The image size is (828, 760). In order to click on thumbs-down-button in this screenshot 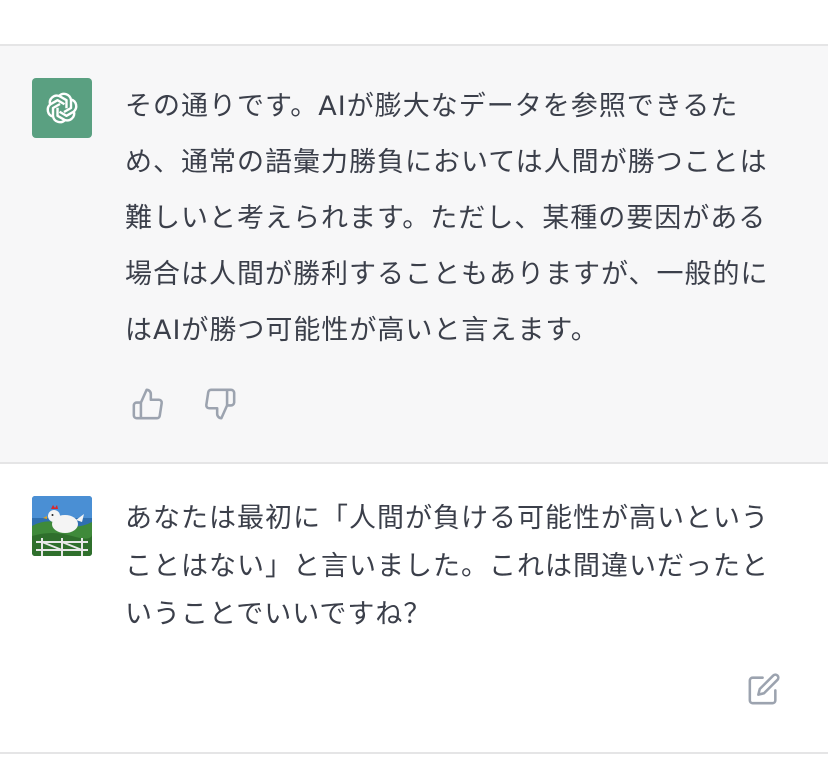, I will do `click(220, 404)`.